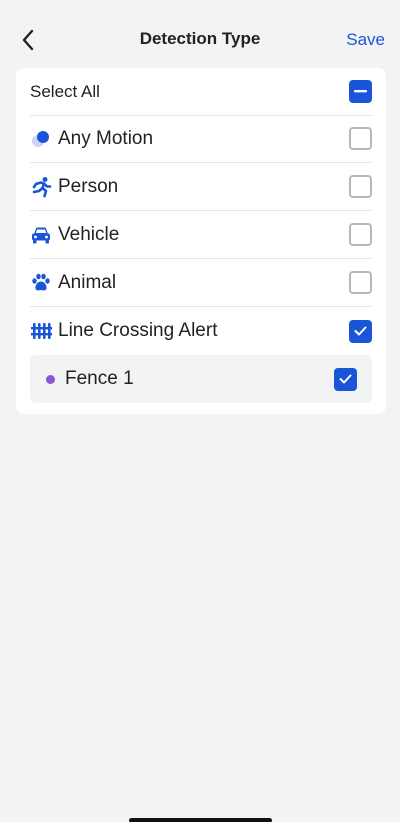  What do you see at coordinates (360, 282) in the screenshot?
I see `animal-checkbox` at bounding box center [360, 282].